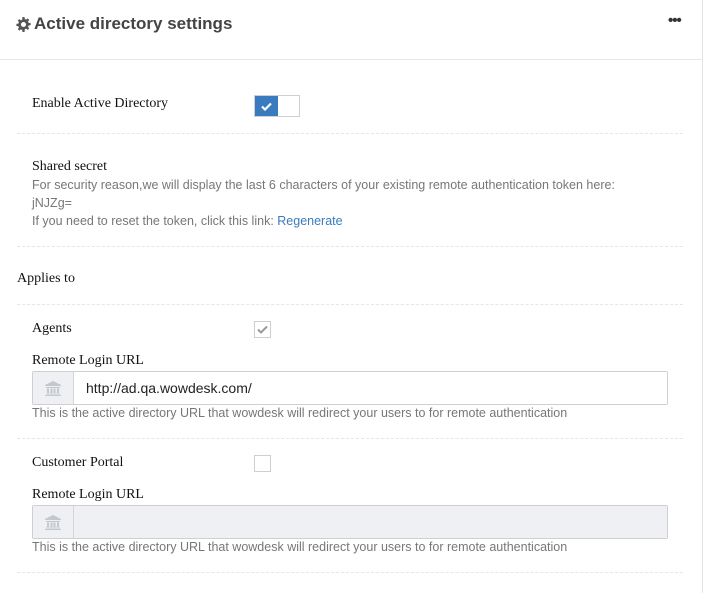  I want to click on agents-remote-login-url-input, so click(370, 388).